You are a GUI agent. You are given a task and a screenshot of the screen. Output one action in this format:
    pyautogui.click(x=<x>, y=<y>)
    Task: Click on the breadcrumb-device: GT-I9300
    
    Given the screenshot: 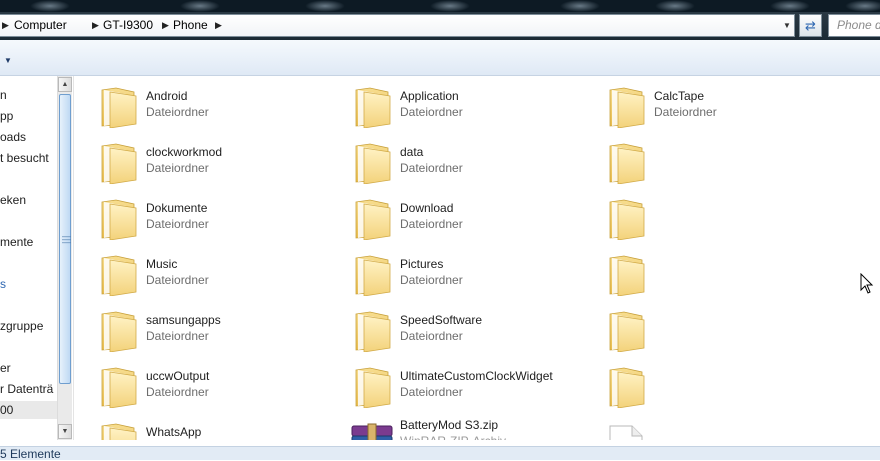 What is the action you would take?
    pyautogui.click(x=128, y=25)
    